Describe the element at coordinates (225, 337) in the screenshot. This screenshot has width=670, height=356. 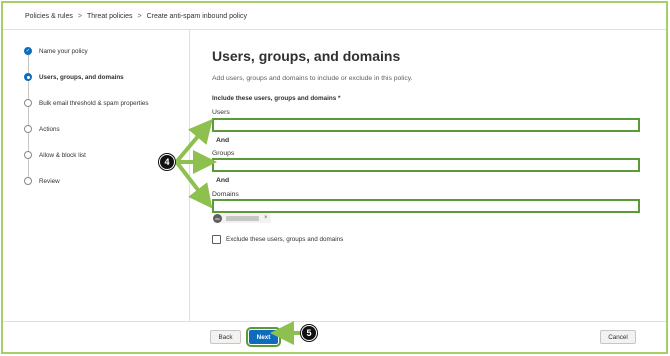
I see `back-button: Back` at that location.